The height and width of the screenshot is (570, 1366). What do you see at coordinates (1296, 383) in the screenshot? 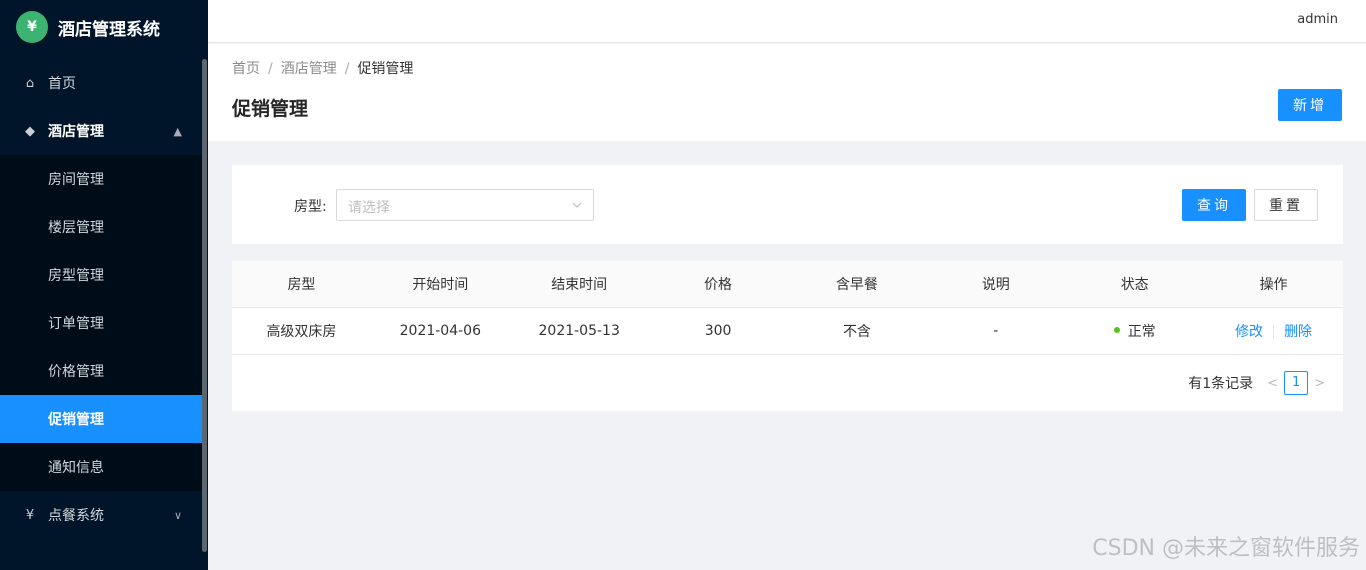
I see `page-number: 1` at bounding box center [1296, 383].